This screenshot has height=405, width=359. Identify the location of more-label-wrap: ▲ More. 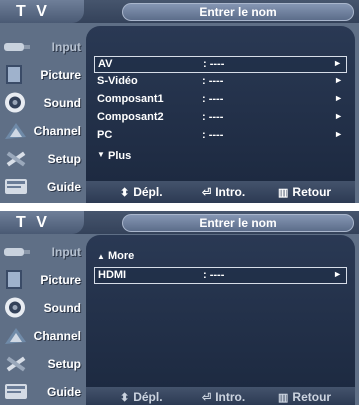
(115, 256).